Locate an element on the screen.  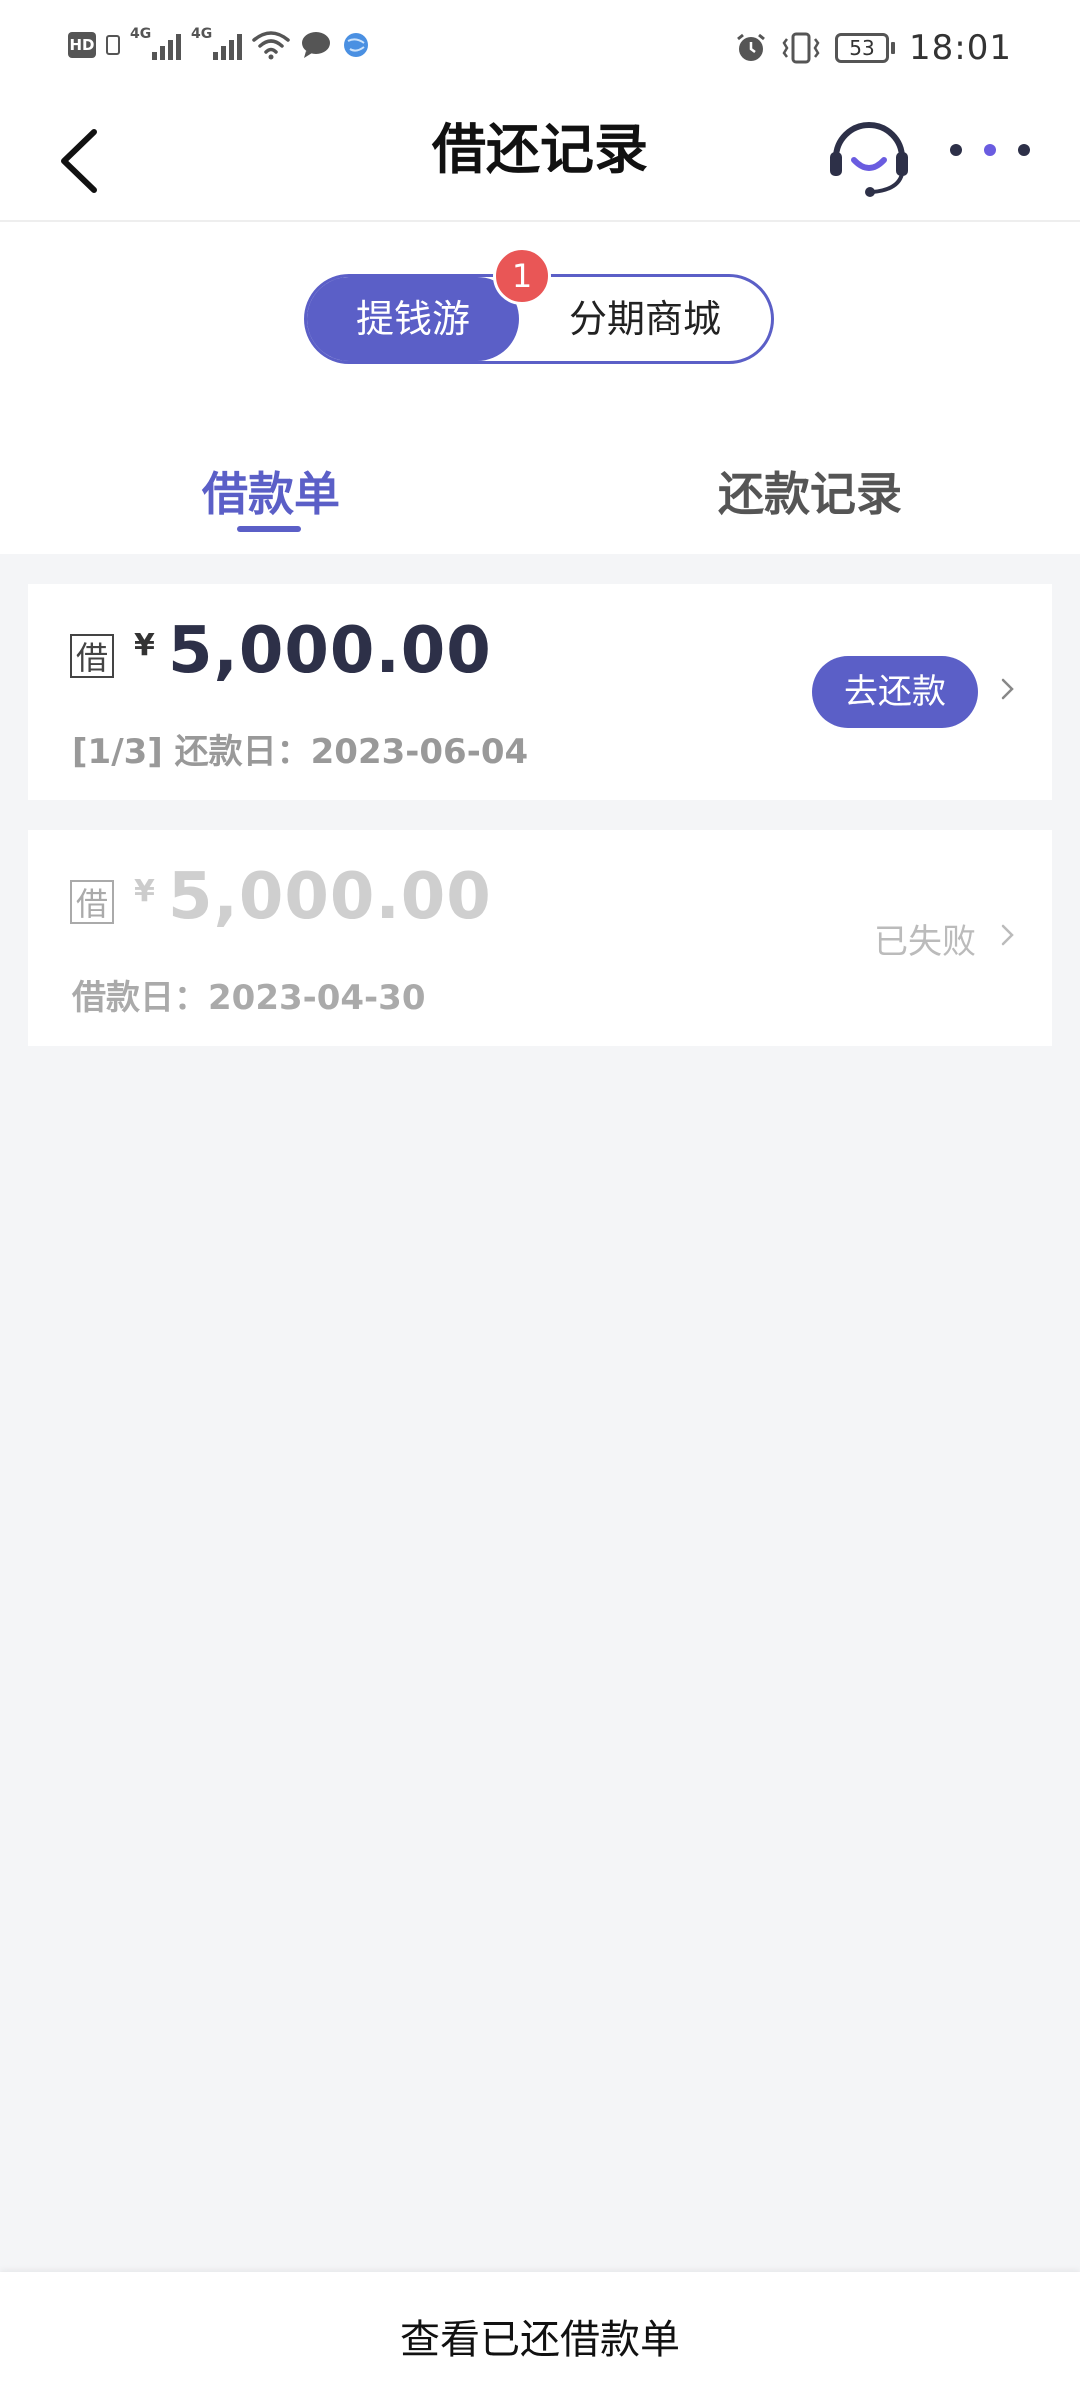
signal-sim2-icon: 4G is located at coordinates (216, 43).